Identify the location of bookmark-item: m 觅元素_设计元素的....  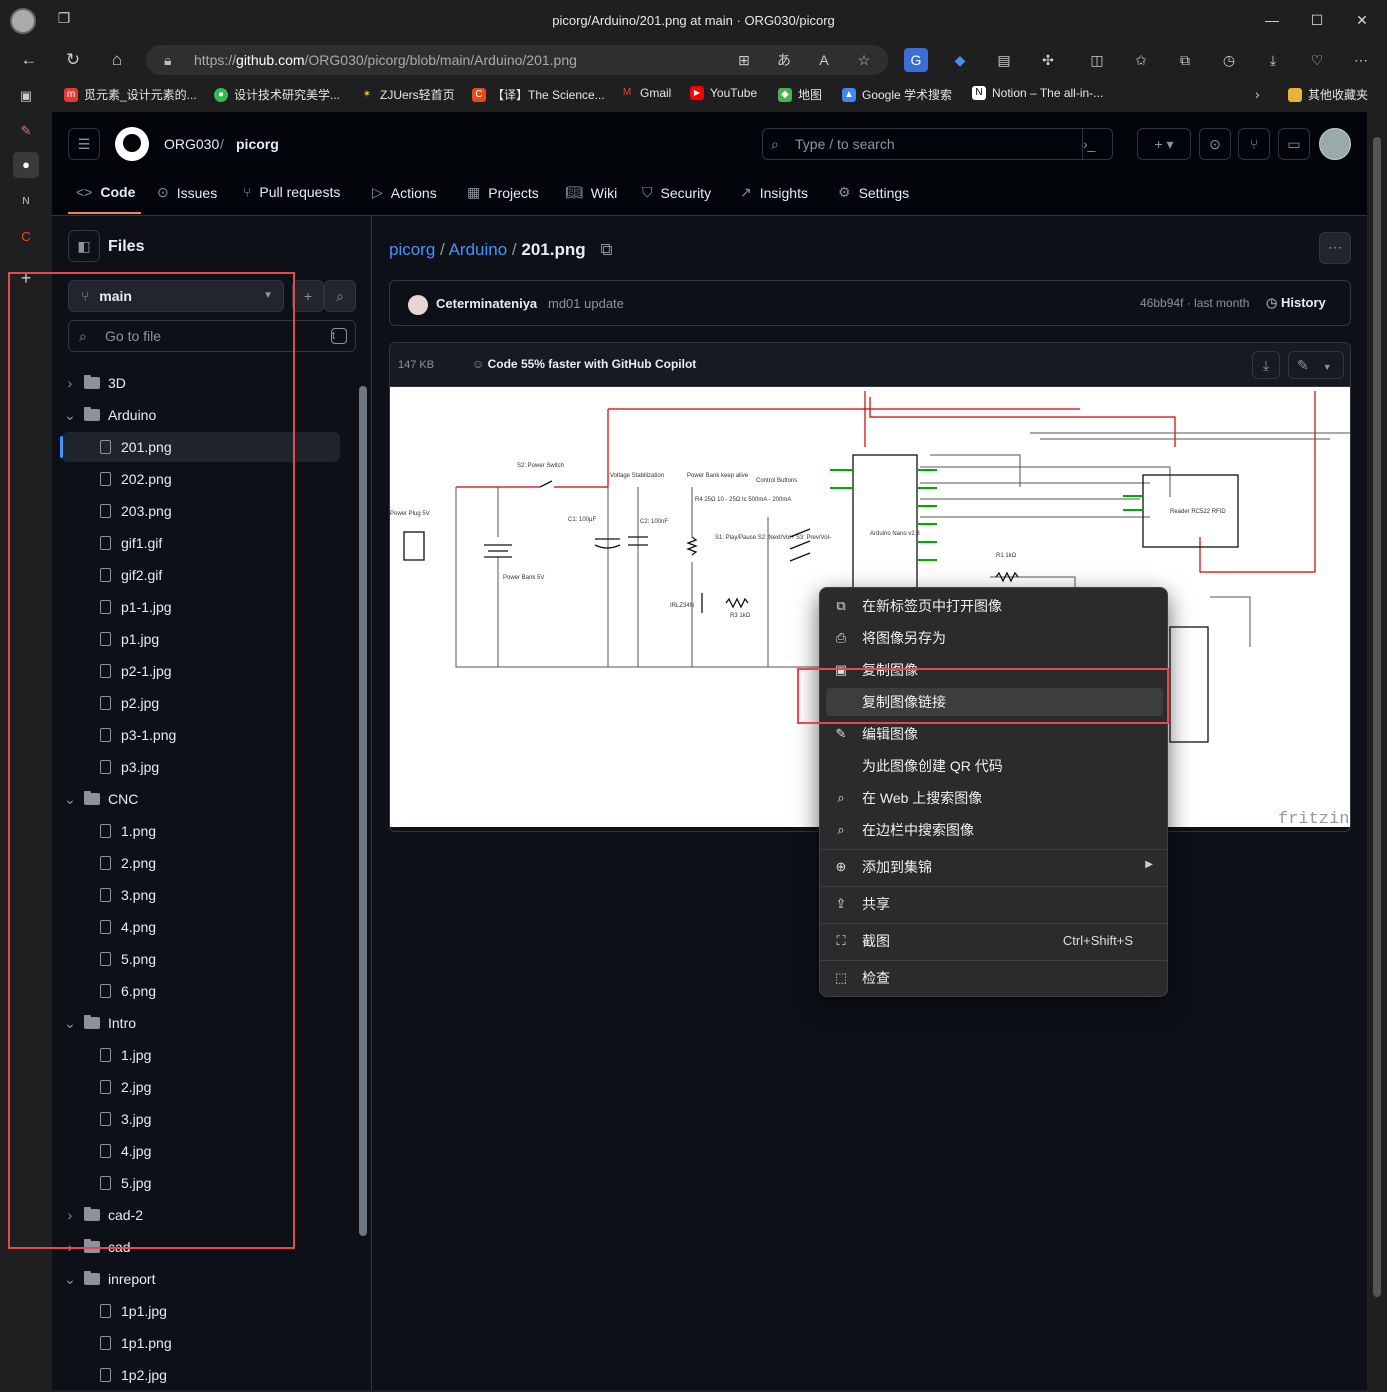
(130, 94).